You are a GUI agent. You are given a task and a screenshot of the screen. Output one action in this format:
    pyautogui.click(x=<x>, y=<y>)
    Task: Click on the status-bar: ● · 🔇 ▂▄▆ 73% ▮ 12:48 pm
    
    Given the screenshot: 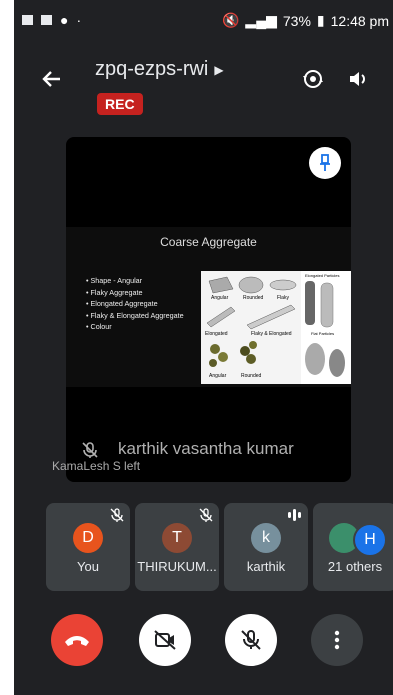 What is the action you would take?
    pyautogui.click(x=203, y=20)
    